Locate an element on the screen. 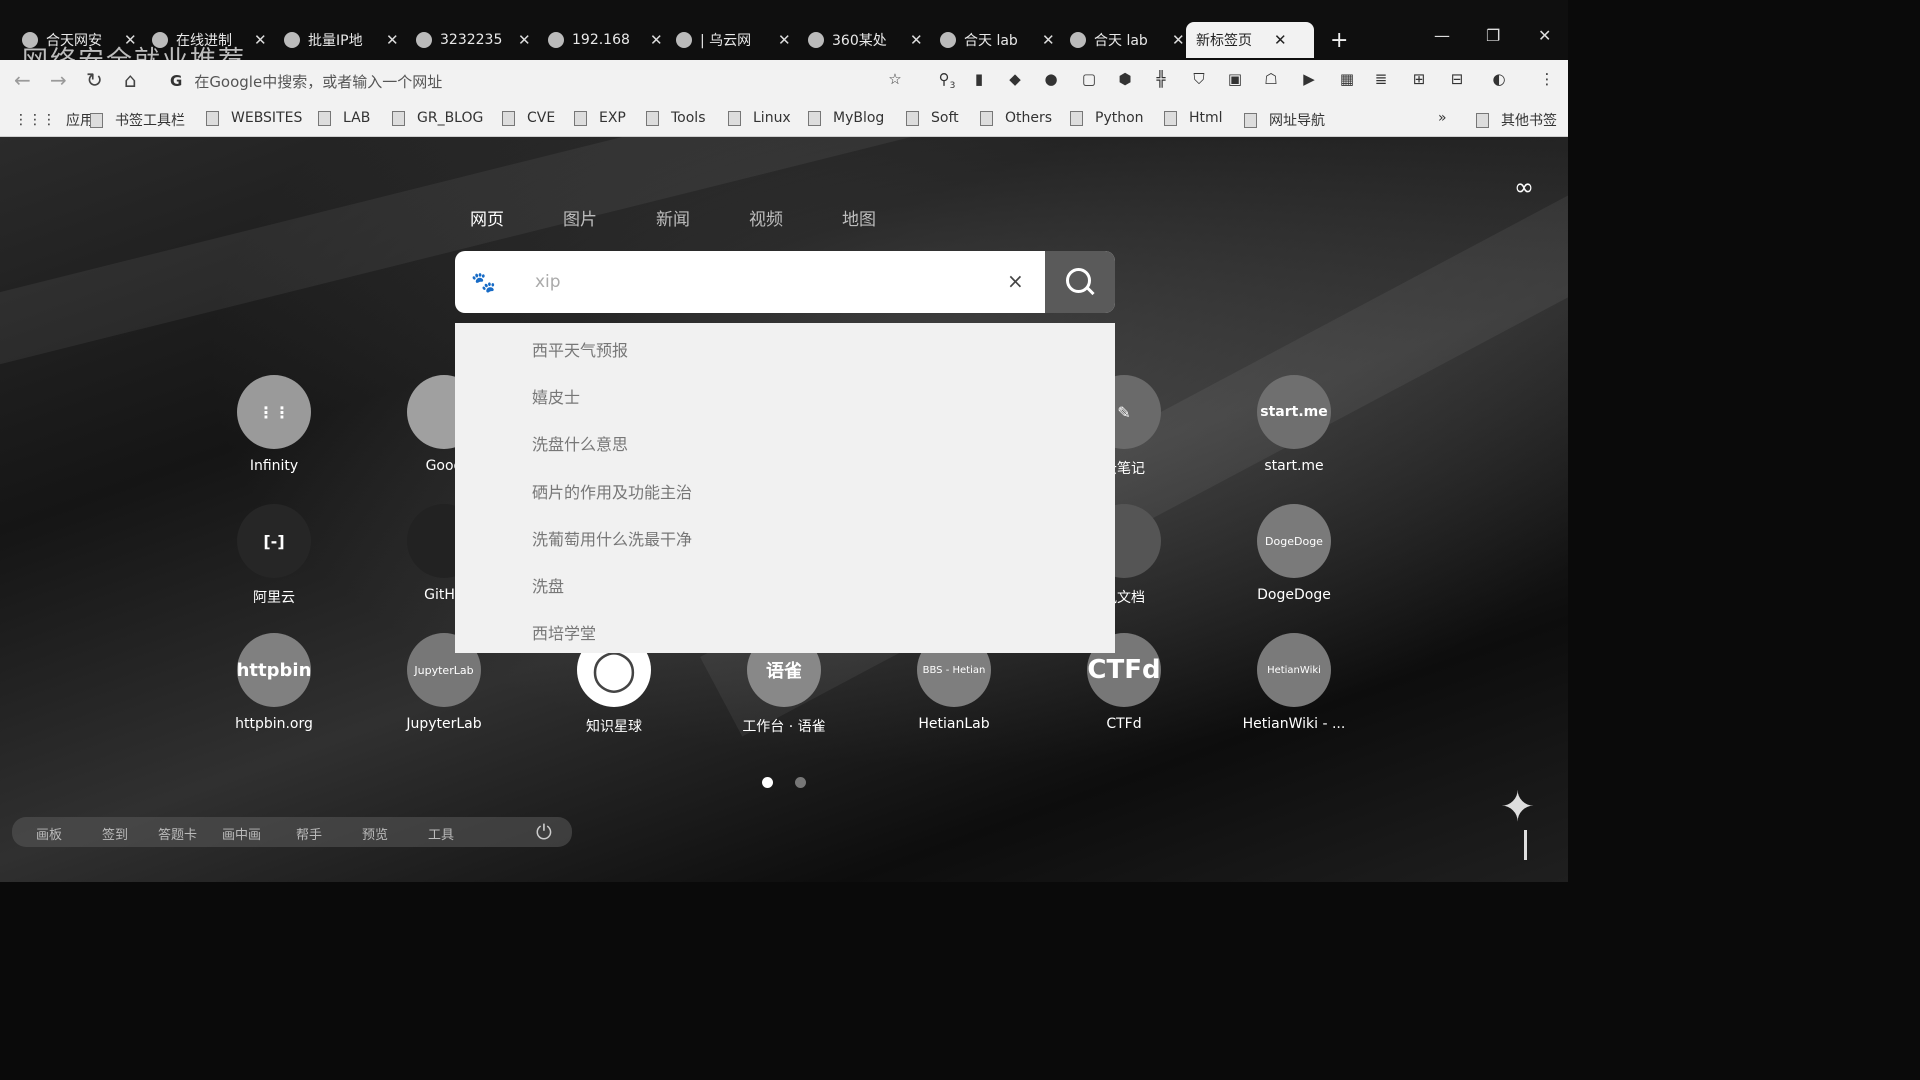 The height and width of the screenshot is (1080, 1920). dock-item-checkin: 签到 is located at coordinates (115, 833).